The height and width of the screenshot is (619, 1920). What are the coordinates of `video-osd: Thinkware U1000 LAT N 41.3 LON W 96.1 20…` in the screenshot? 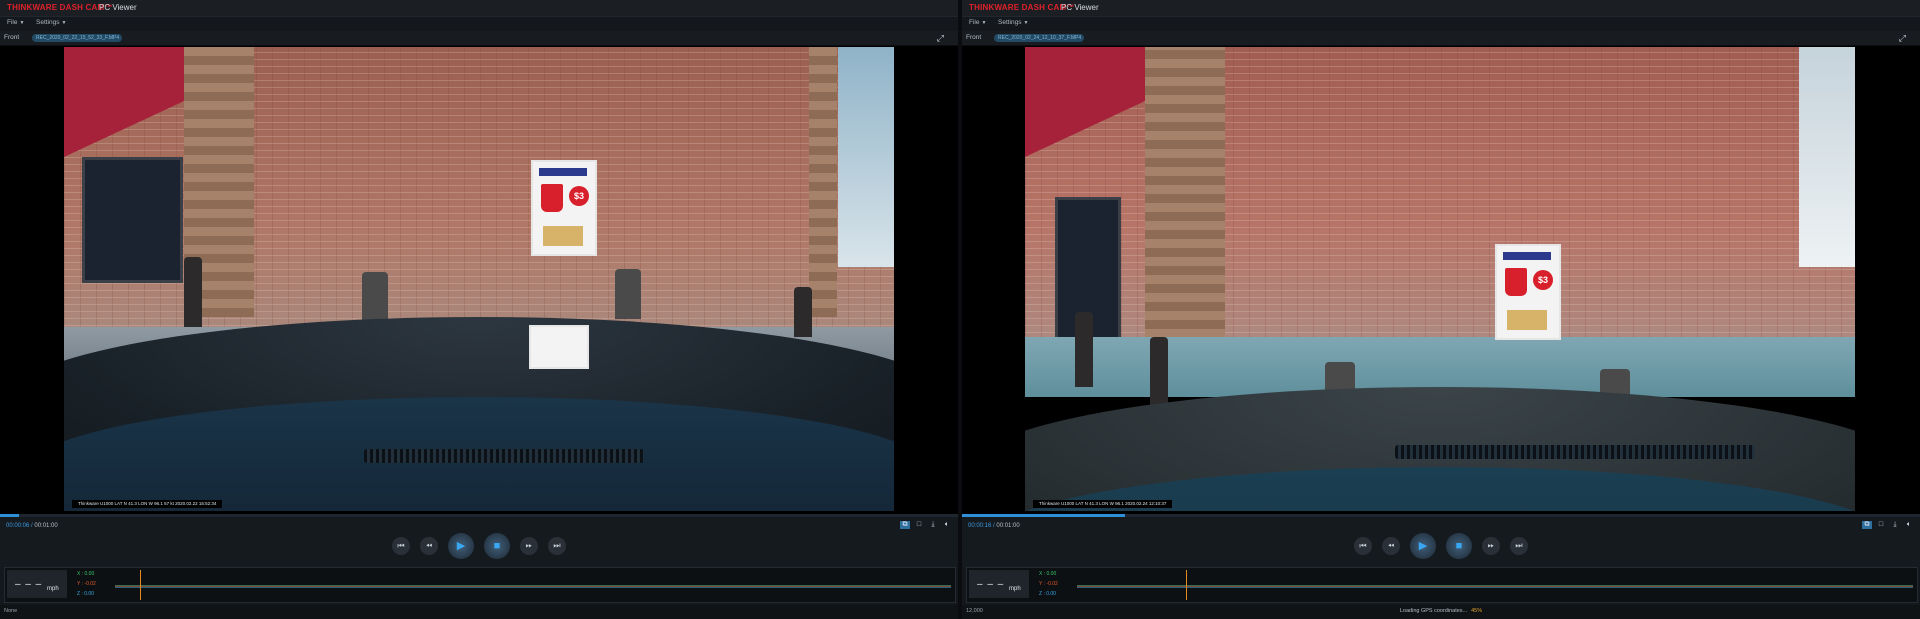 It's located at (1103, 504).